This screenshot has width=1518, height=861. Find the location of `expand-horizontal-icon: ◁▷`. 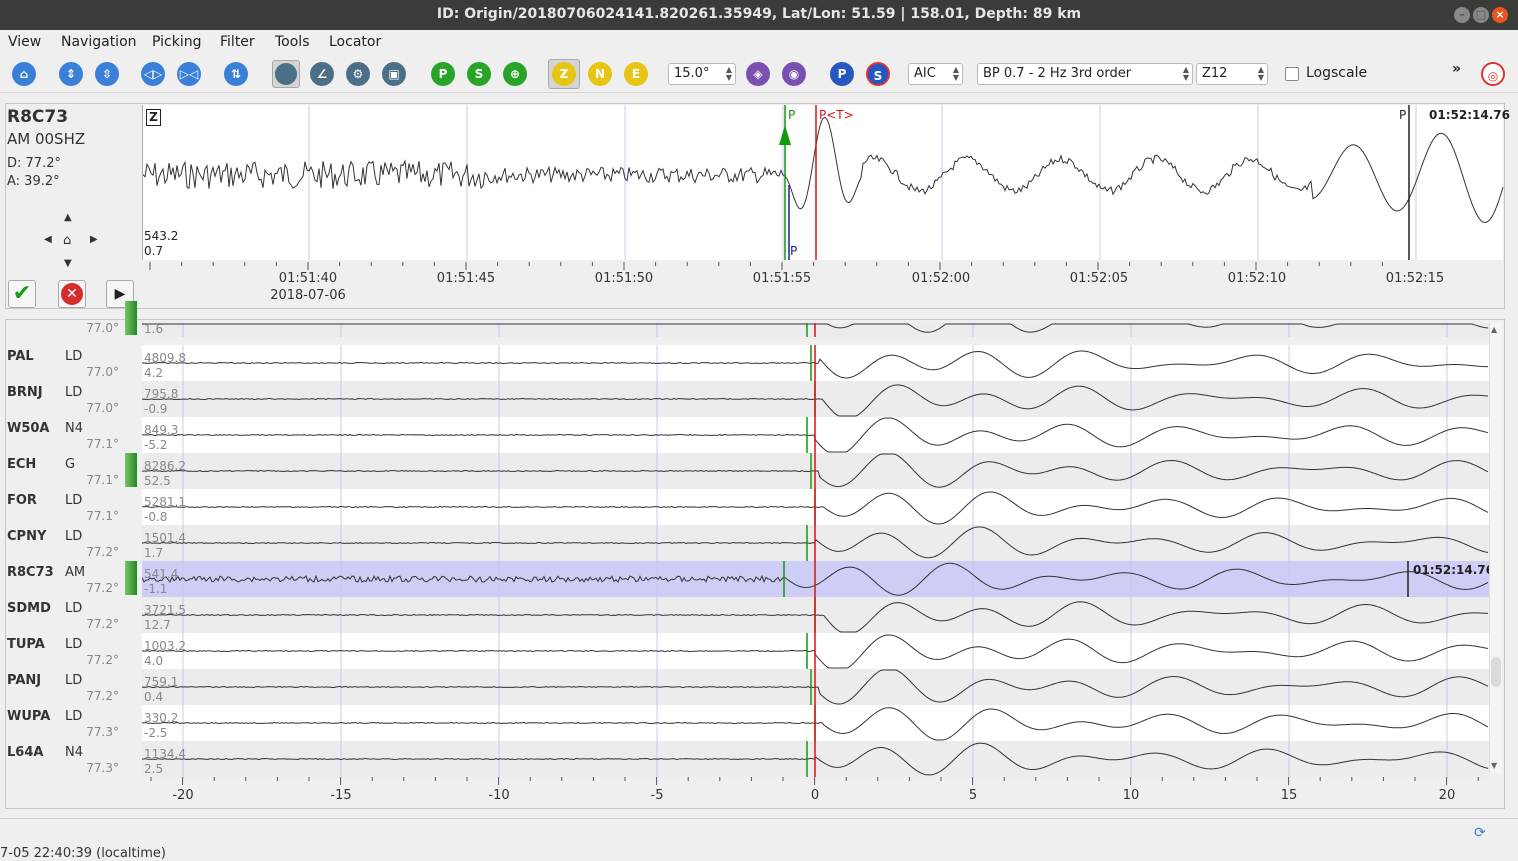

expand-horizontal-icon: ◁▷ is located at coordinates (153, 74).